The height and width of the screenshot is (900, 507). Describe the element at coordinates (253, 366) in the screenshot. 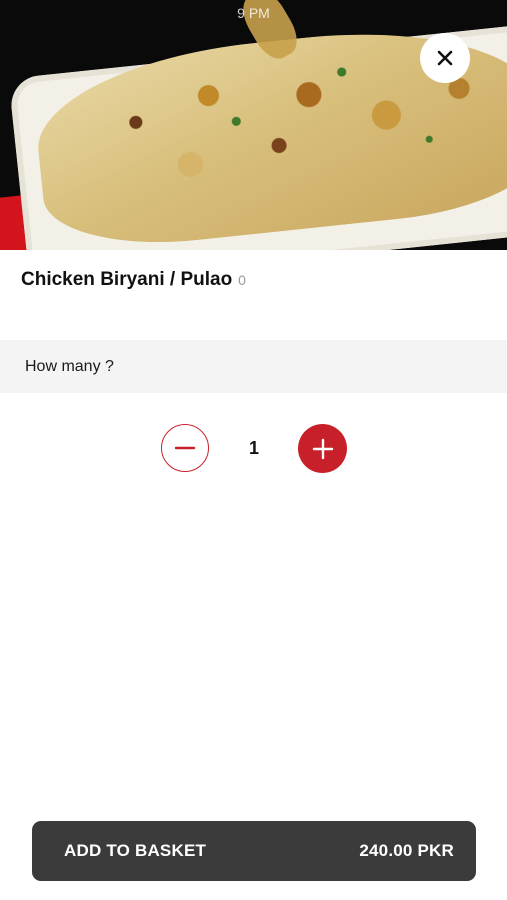

I see `quantity-section-header: How many ?` at that location.